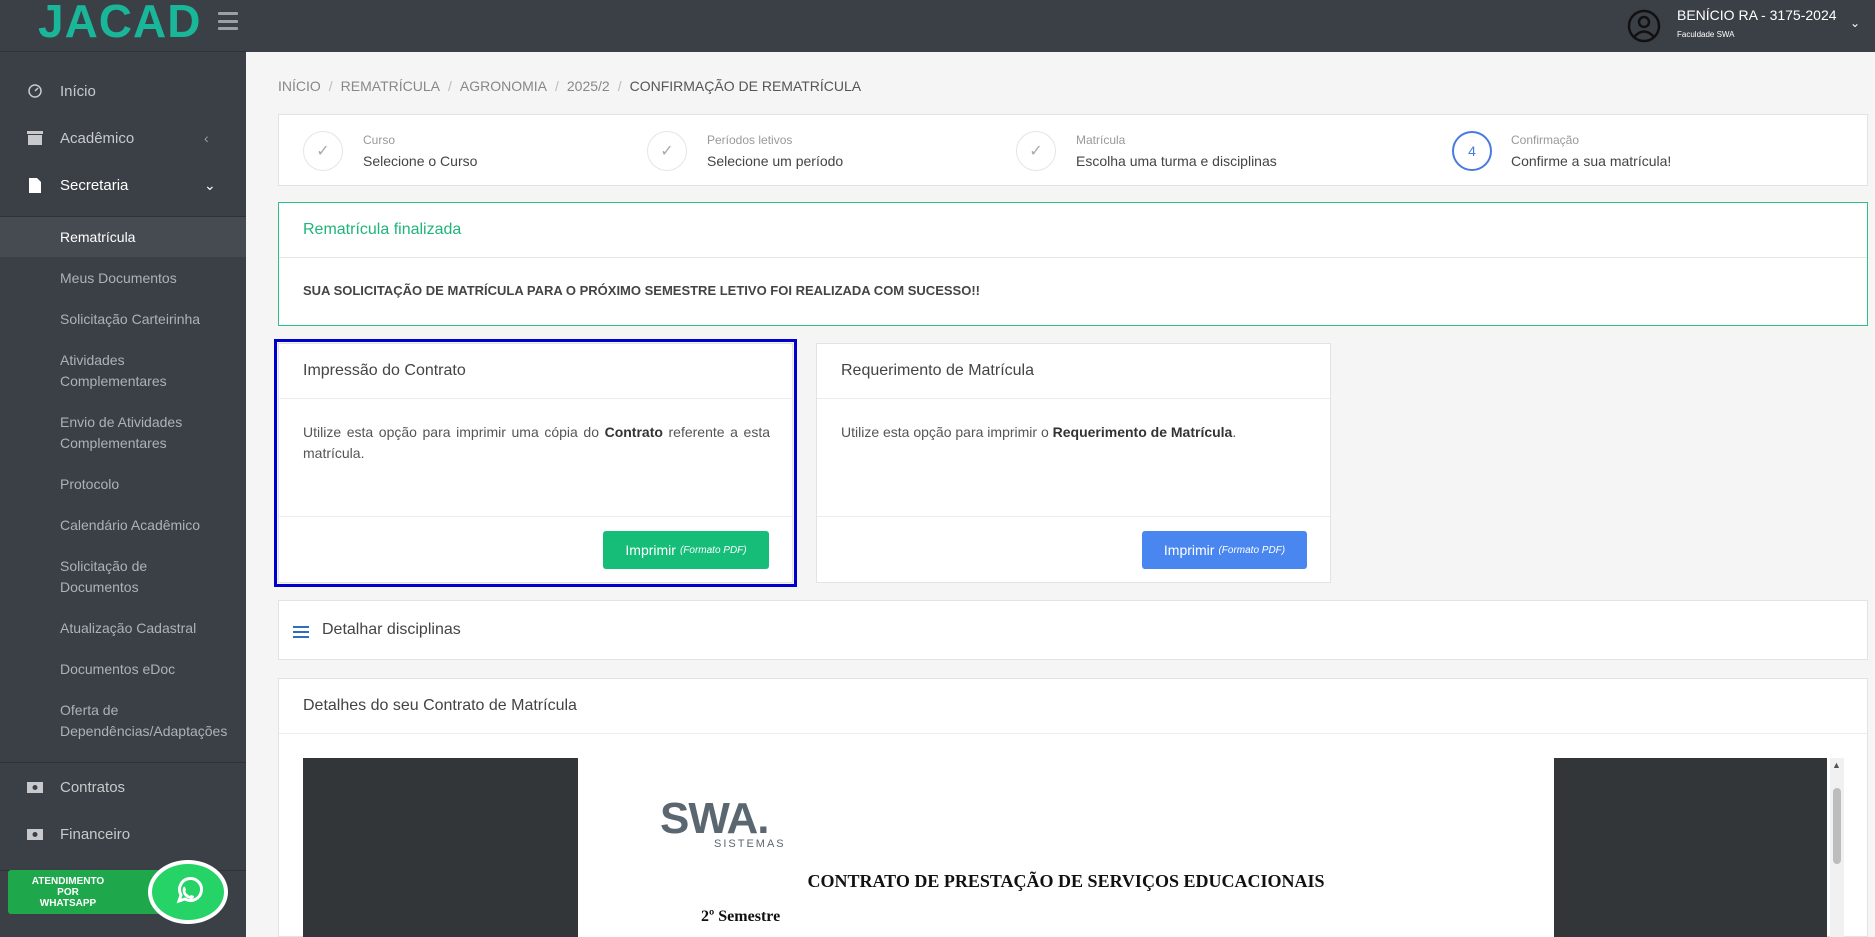  I want to click on sidebar-item-financeiro: Financeiro, so click(123, 834).